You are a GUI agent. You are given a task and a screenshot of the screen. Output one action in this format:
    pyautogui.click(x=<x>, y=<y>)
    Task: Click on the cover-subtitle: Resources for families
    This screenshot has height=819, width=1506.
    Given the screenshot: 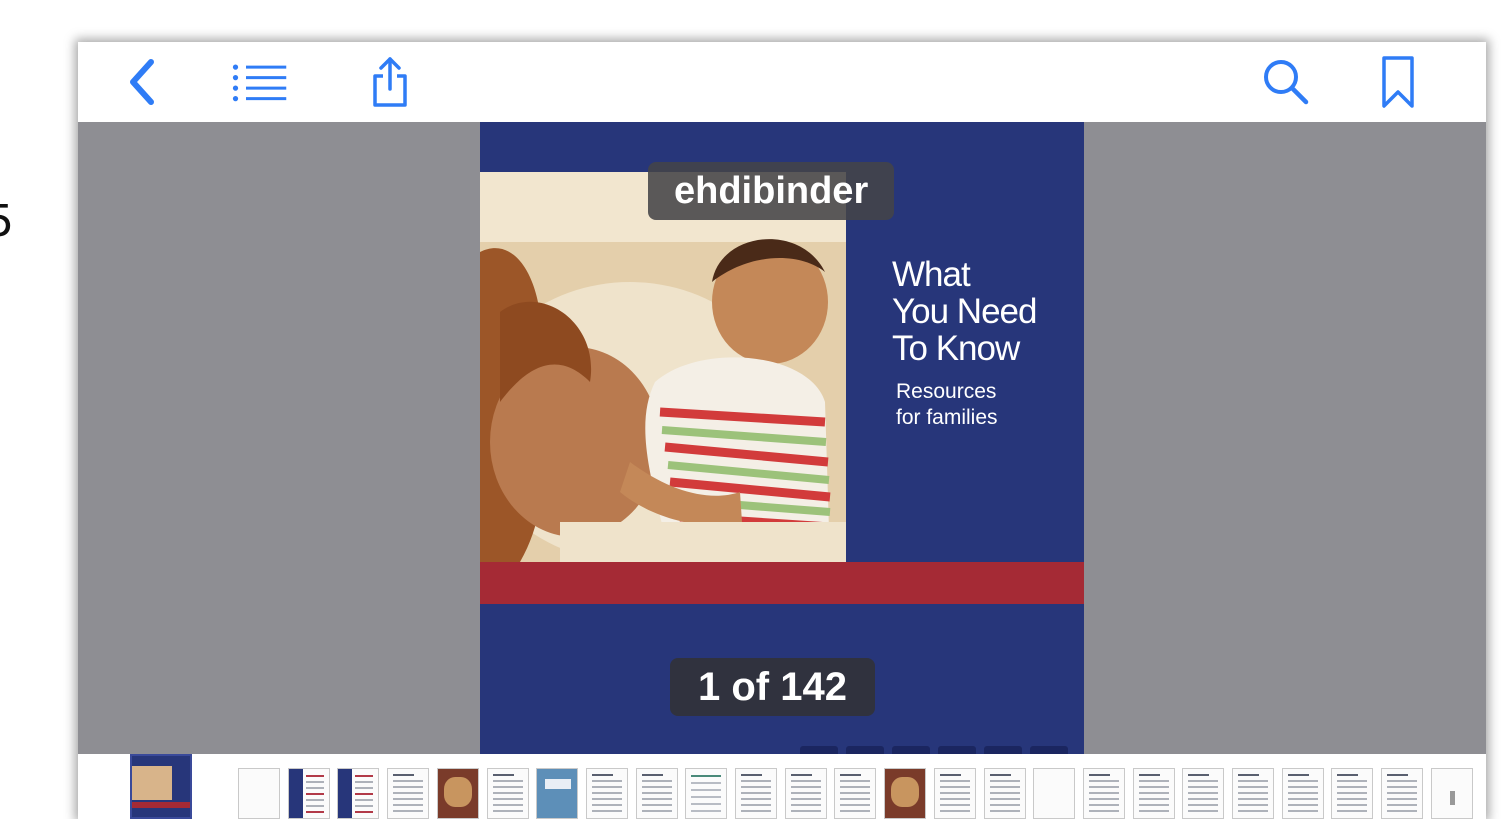 What is the action you would take?
    pyautogui.click(x=986, y=405)
    